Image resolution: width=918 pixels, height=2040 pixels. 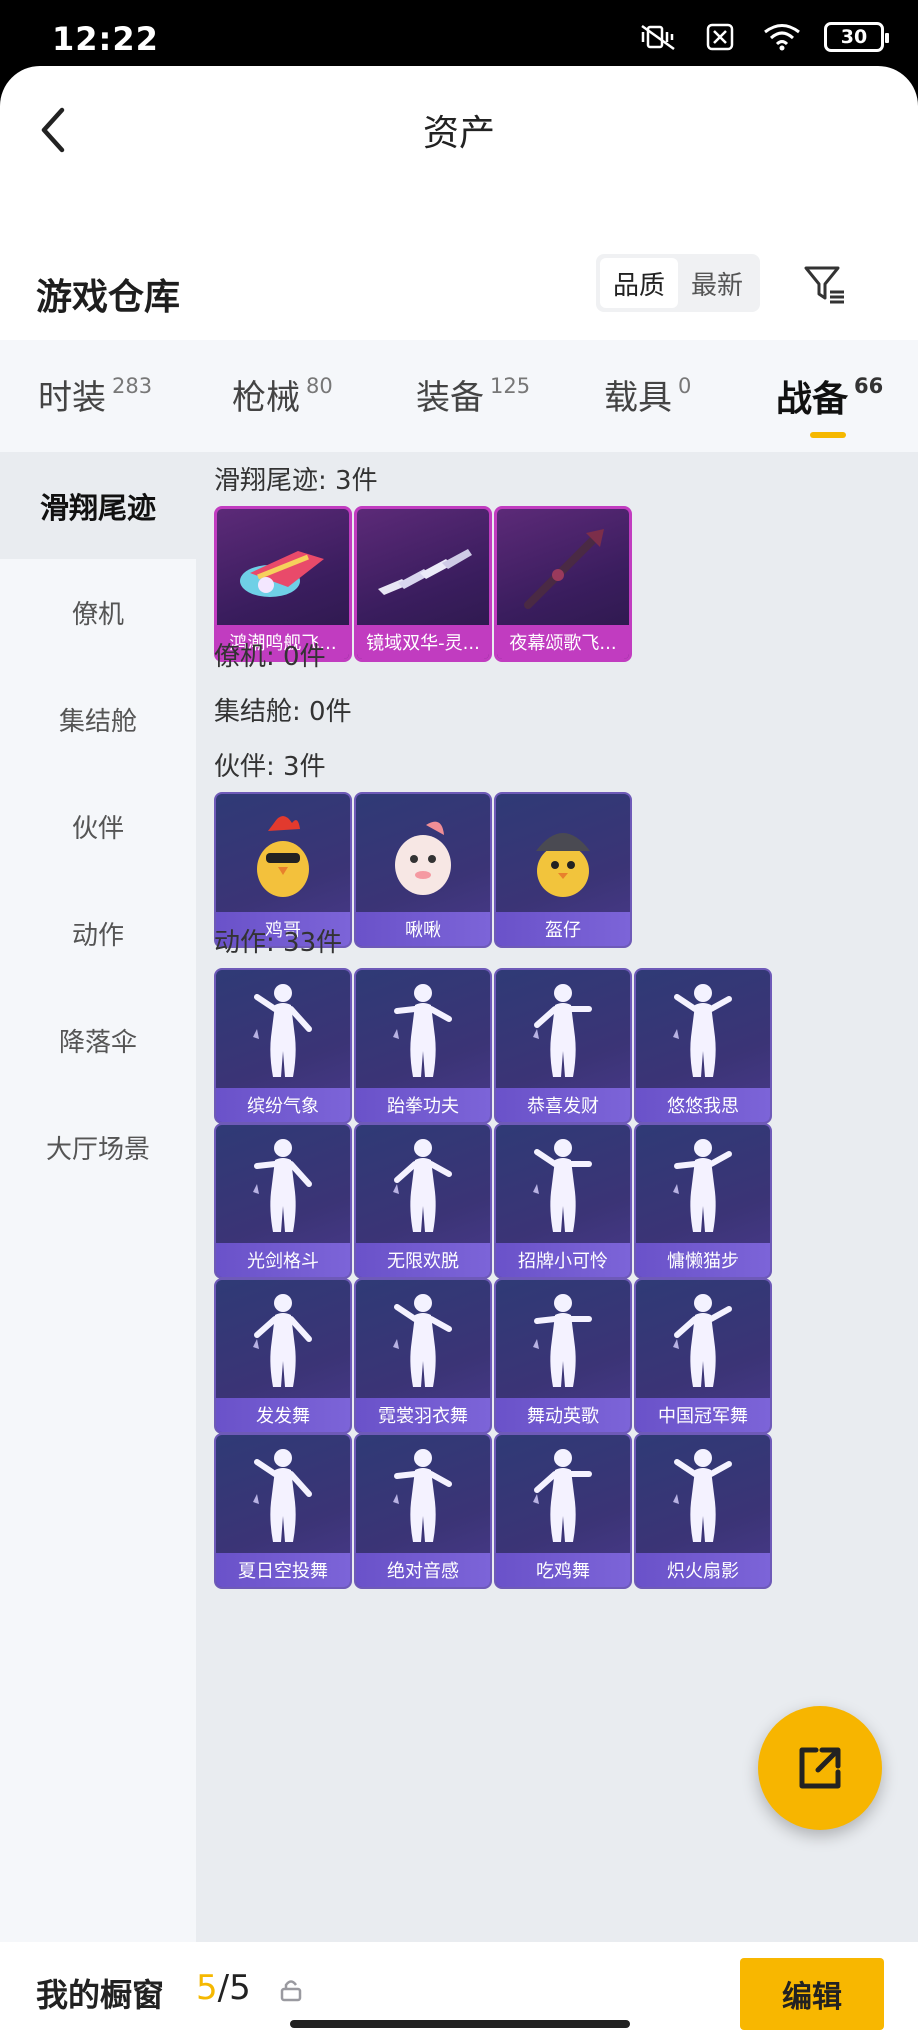 I want to click on external-link-icon, so click(x=820, y=1768).